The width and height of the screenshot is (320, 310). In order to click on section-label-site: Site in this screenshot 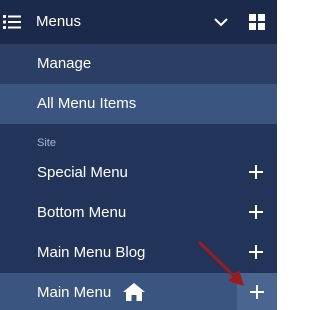, I will do `click(46, 143)`.